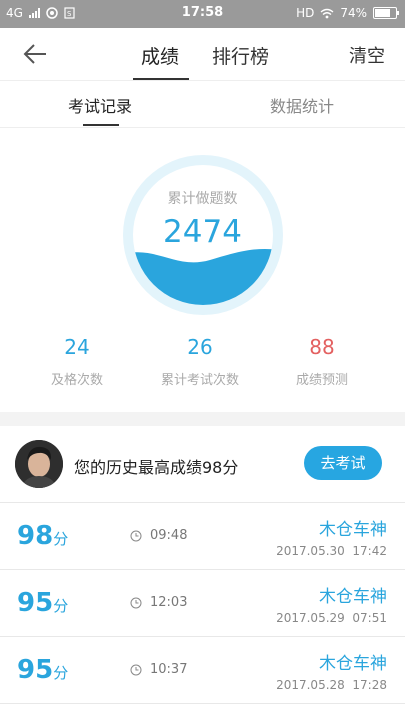 The width and height of the screenshot is (405, 720). I want to click on record-duration: 09:48, so click(169, 535).